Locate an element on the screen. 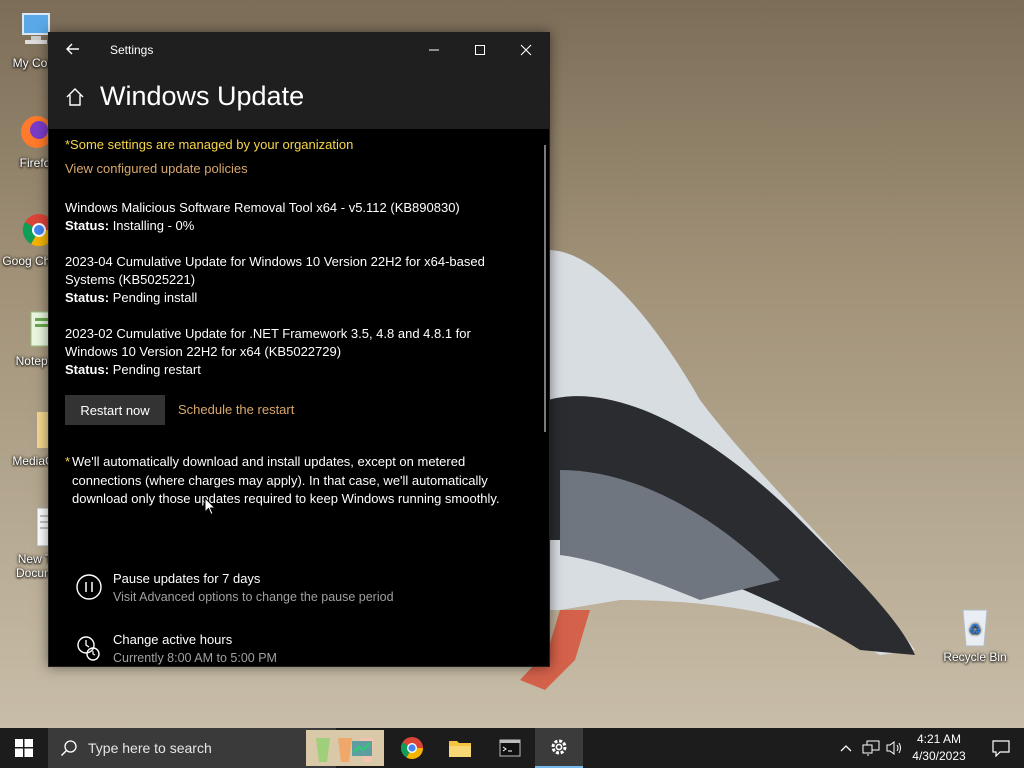  folder-icon is located at coordinates (460, 749).